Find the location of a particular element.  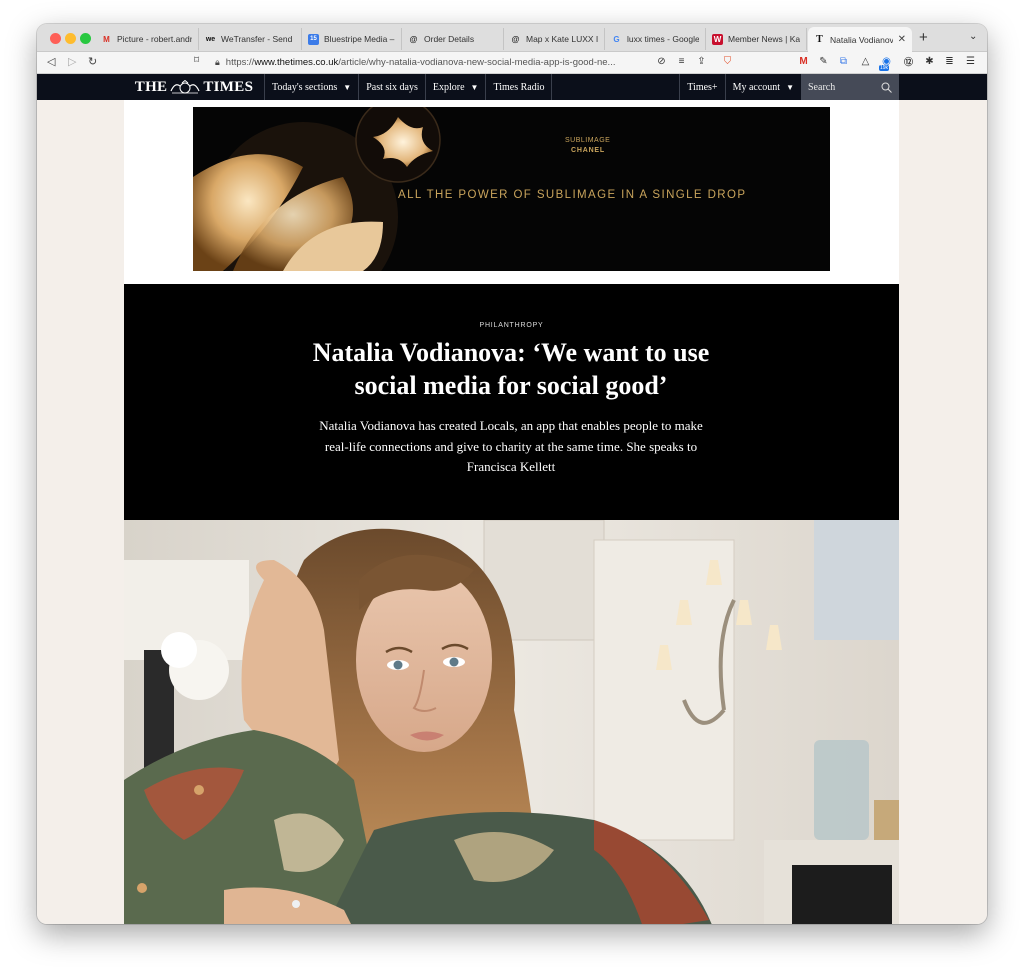

extensions-puzzle-icon: ✱ is located at coordinates (929, 61).